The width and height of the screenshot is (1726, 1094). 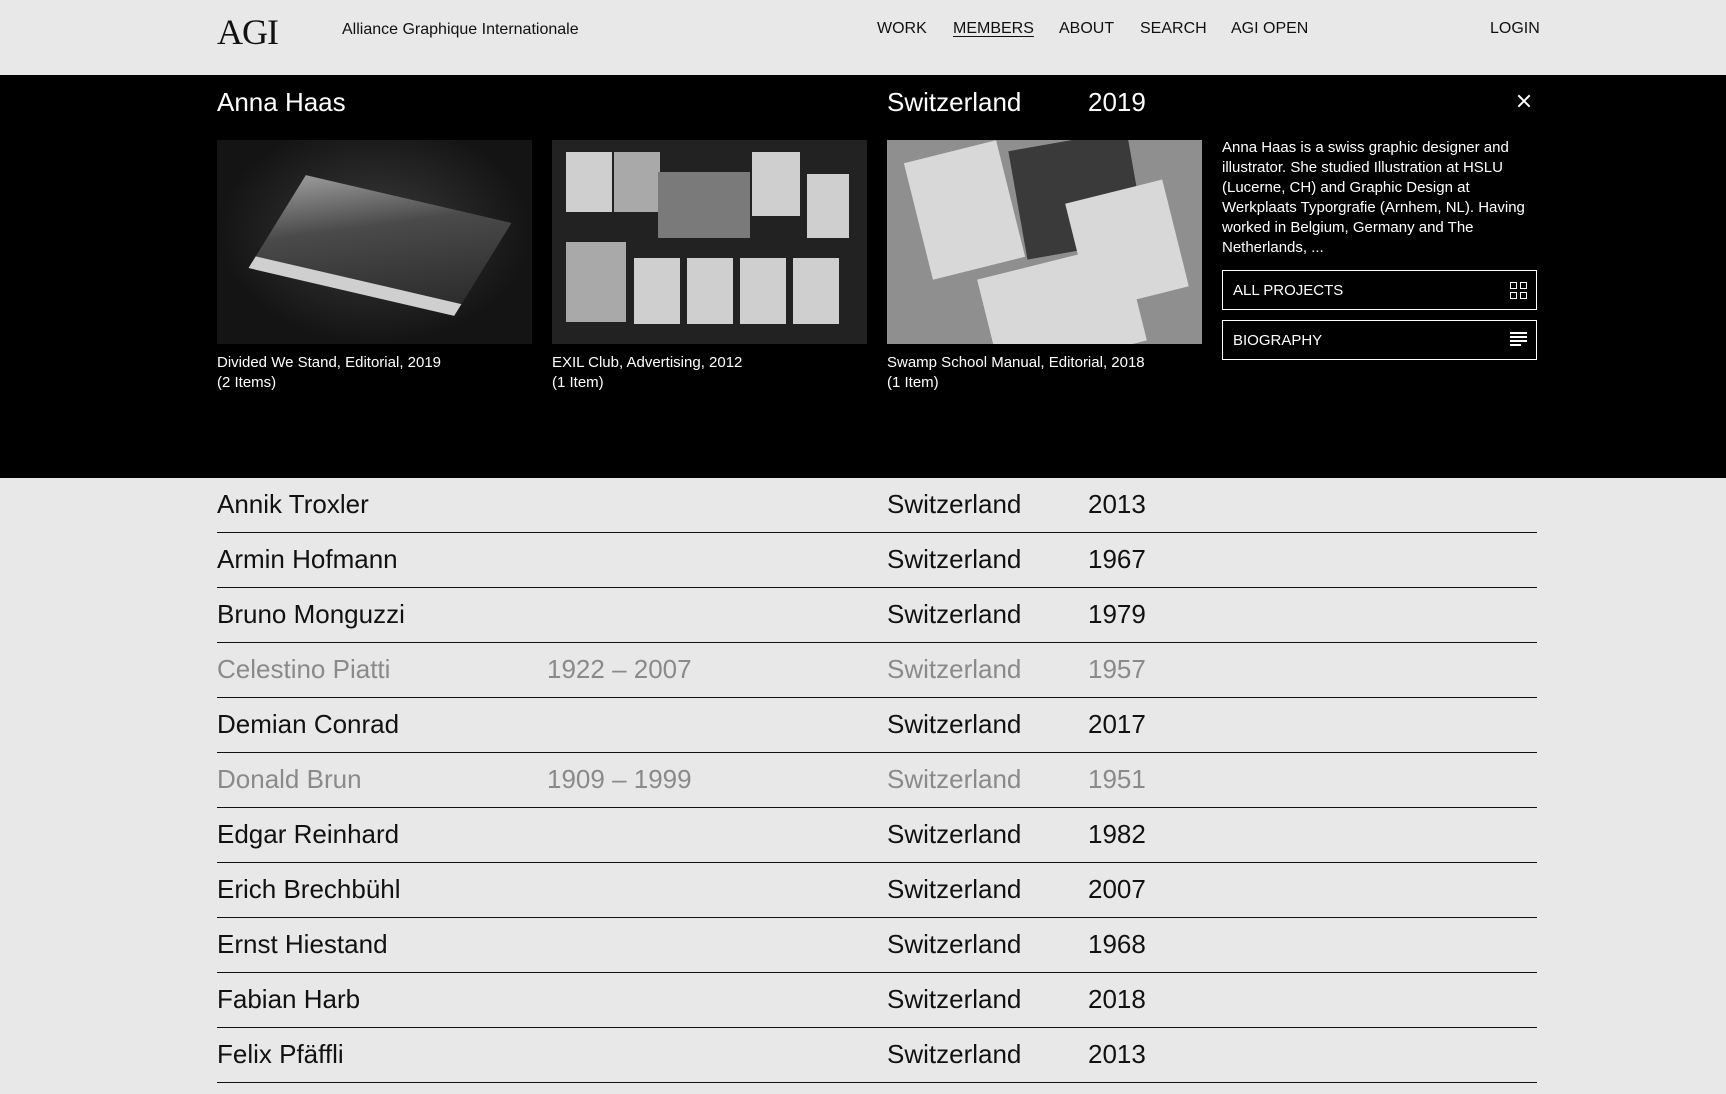 I want to click on member-row-name: Felix Pfäffli, so click(x=280, y=1054).